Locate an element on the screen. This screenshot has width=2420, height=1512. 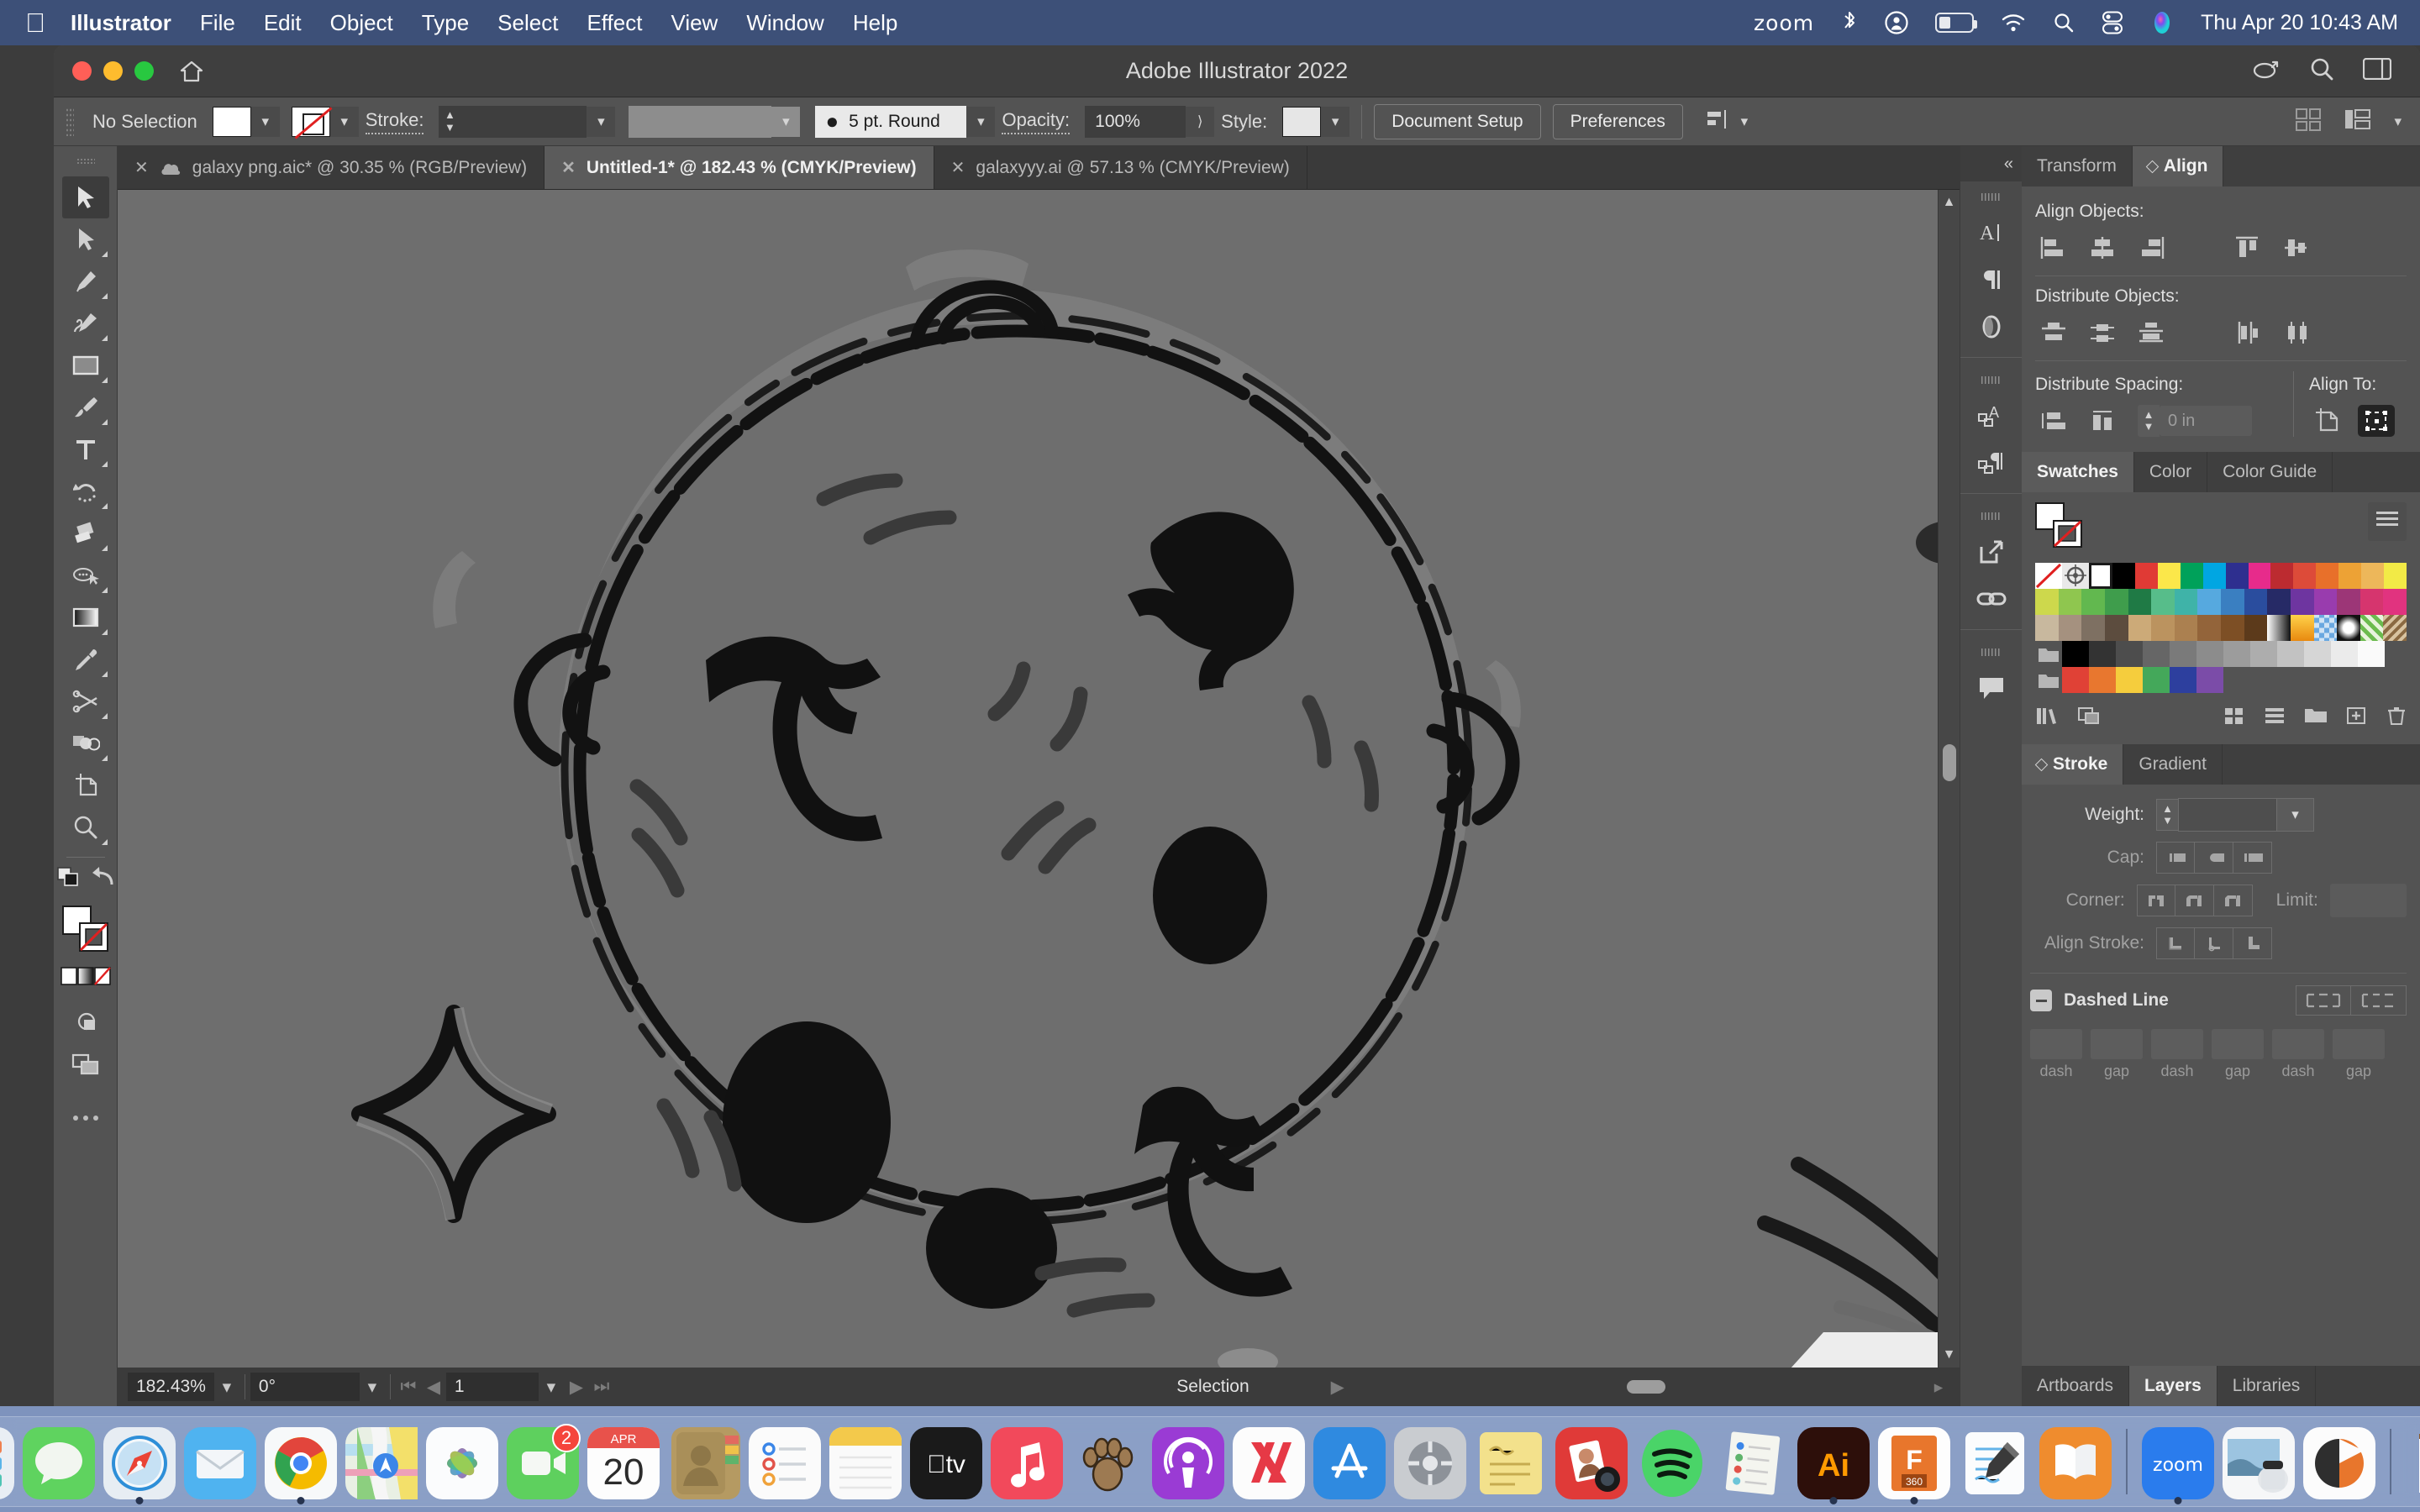
type-tool is located at coordinates (85, 449).